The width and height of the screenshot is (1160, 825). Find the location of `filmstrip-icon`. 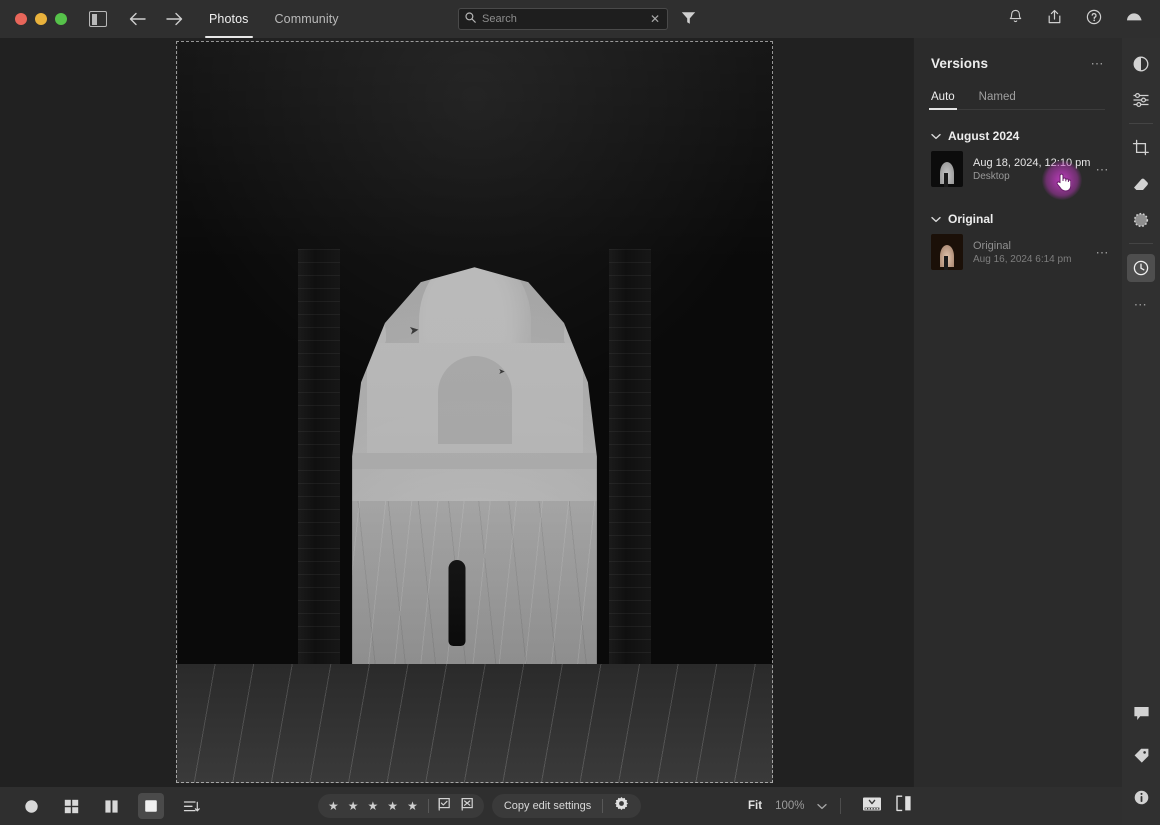

filmstrip-icon is located at coordinates (872, 806).